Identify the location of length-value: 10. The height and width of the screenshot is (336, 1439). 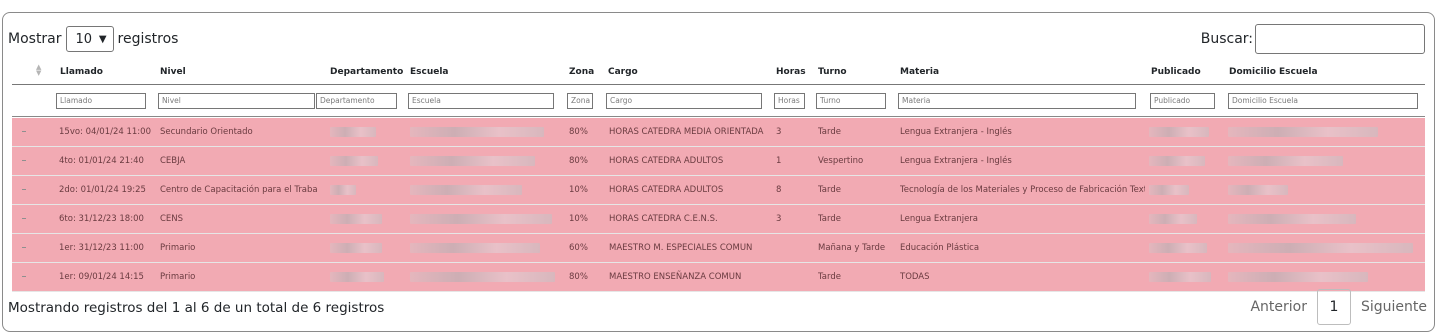
(84, 39).